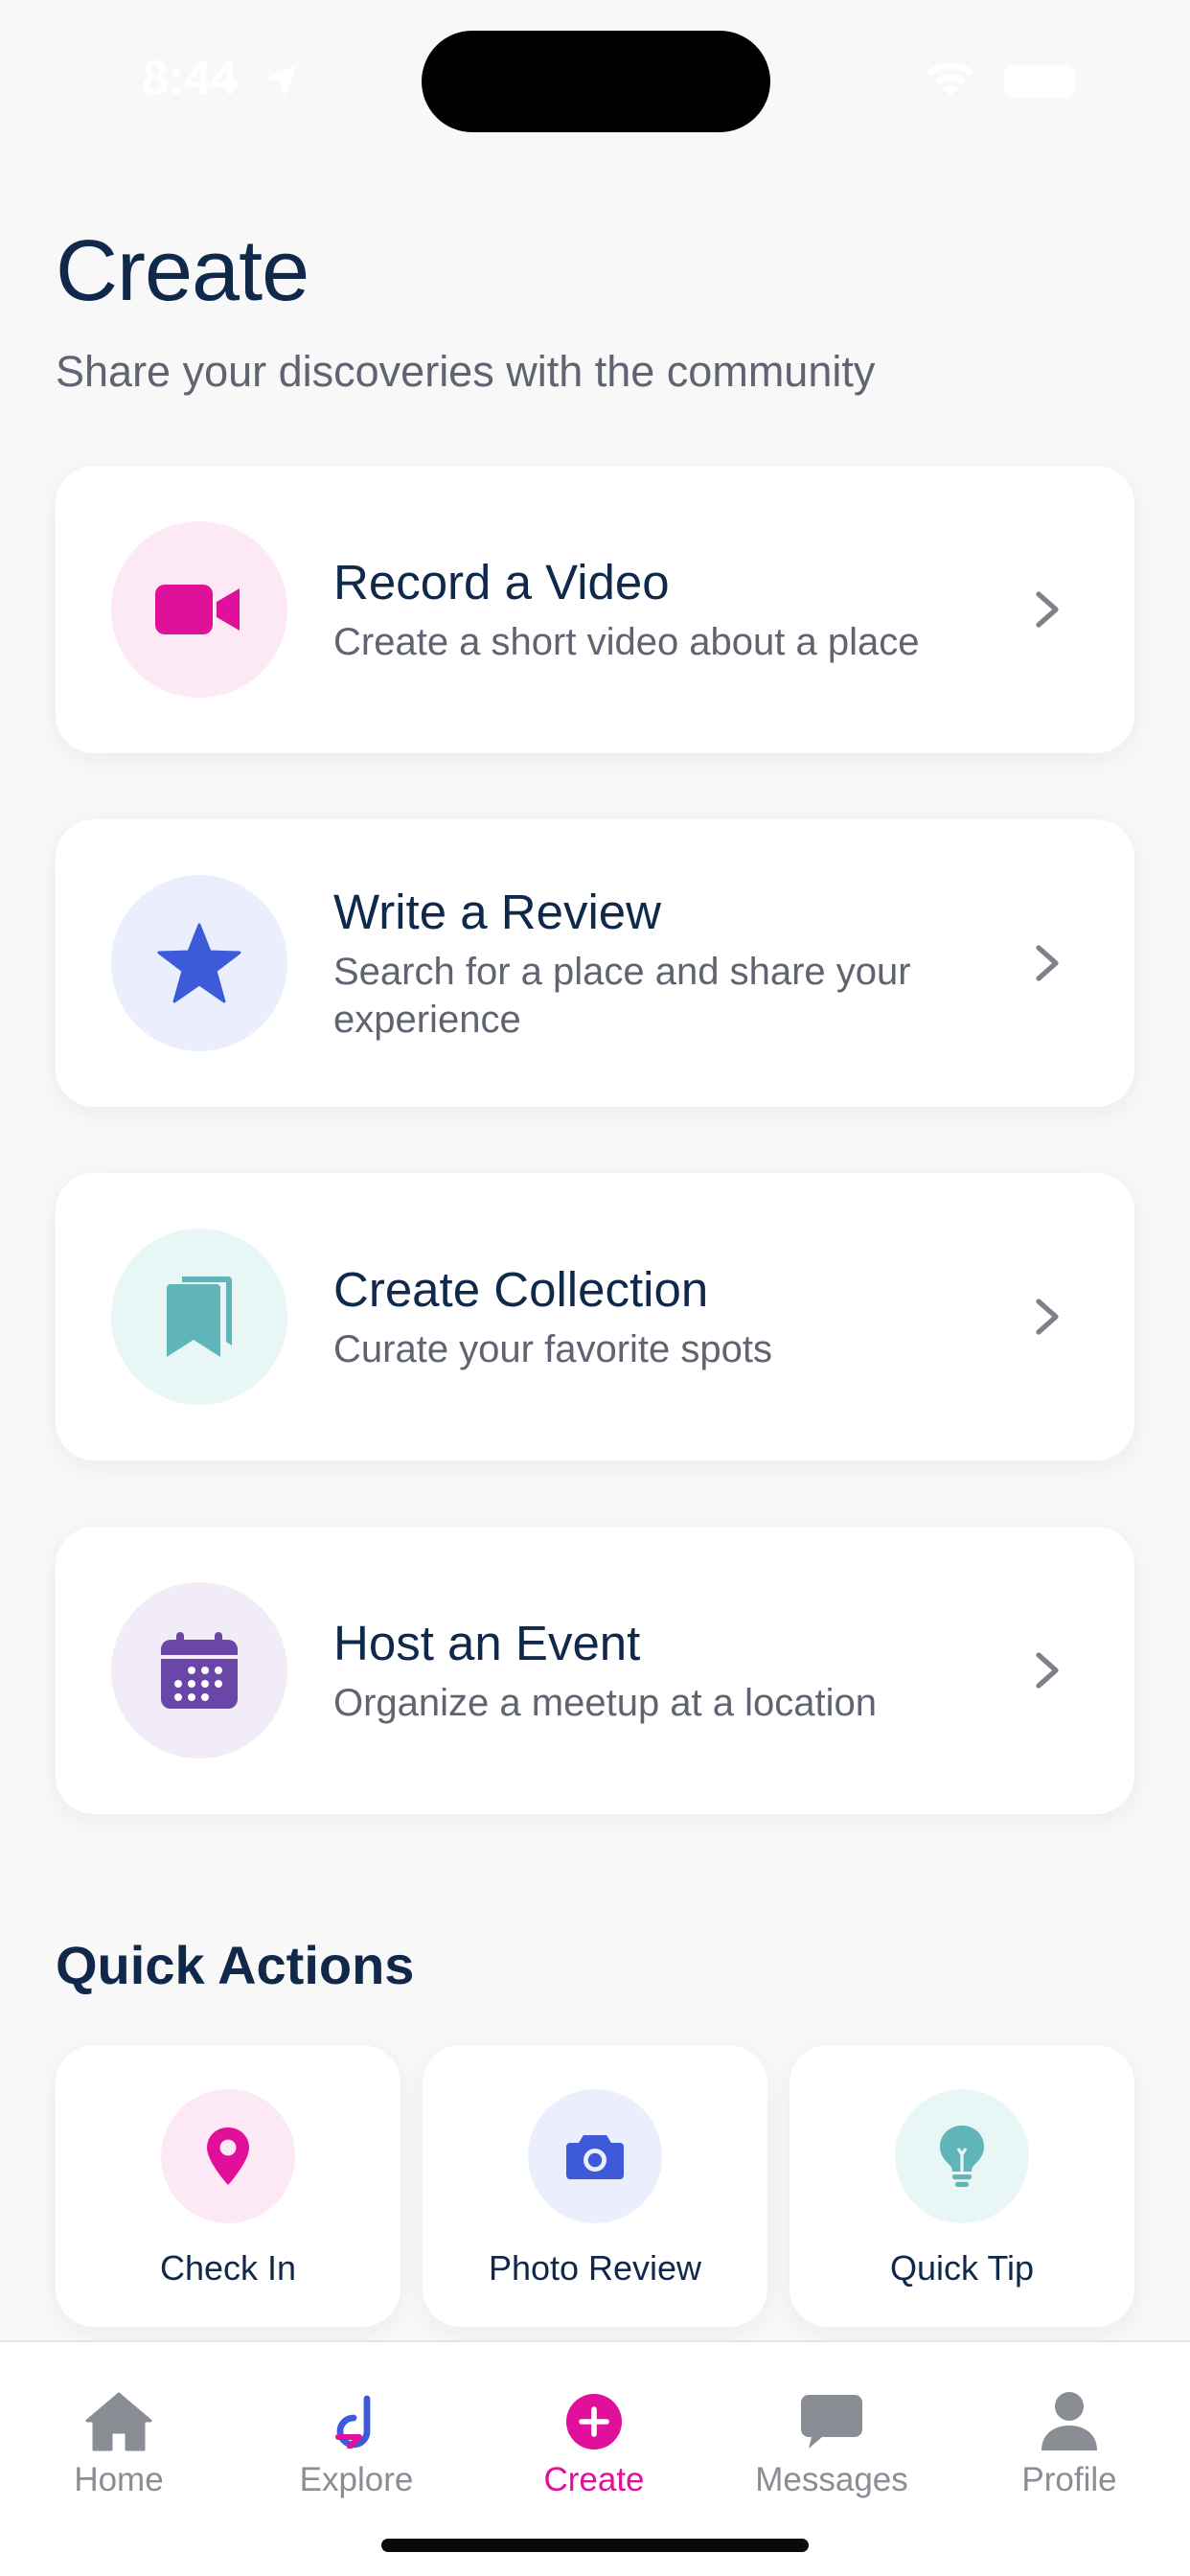 This screenshot has height=2576, width=1190. What do you see at coordinates (594, 2421) in the screenshot?
I see `plus-circle-icon` at bounding box center [594, 2421].